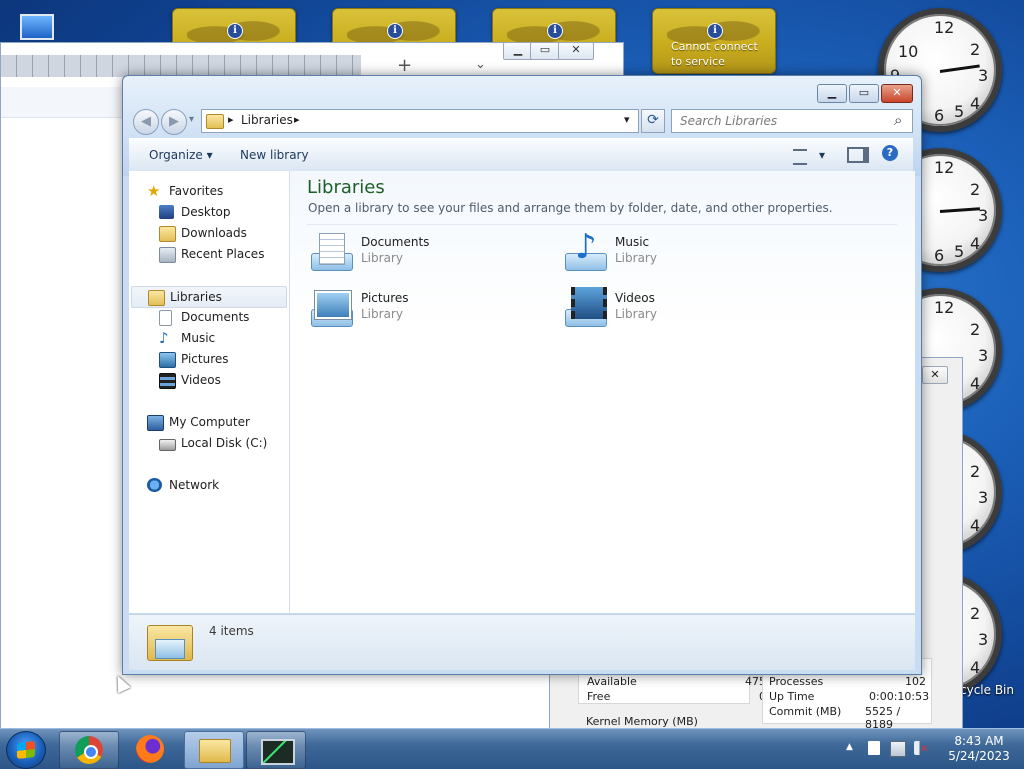 This screenshot has width=1024, height=769. I want to click on refresh-button: ⟳, so click(653, 121).